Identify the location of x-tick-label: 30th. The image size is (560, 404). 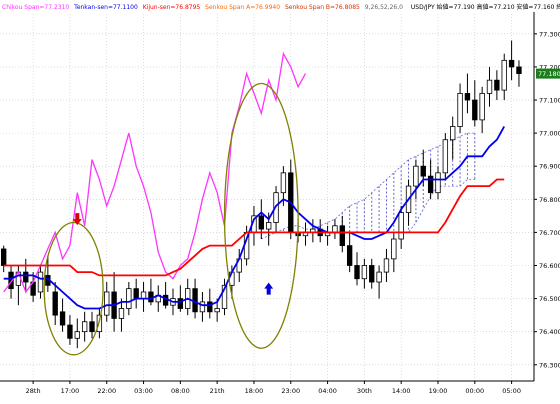
(364, 391).